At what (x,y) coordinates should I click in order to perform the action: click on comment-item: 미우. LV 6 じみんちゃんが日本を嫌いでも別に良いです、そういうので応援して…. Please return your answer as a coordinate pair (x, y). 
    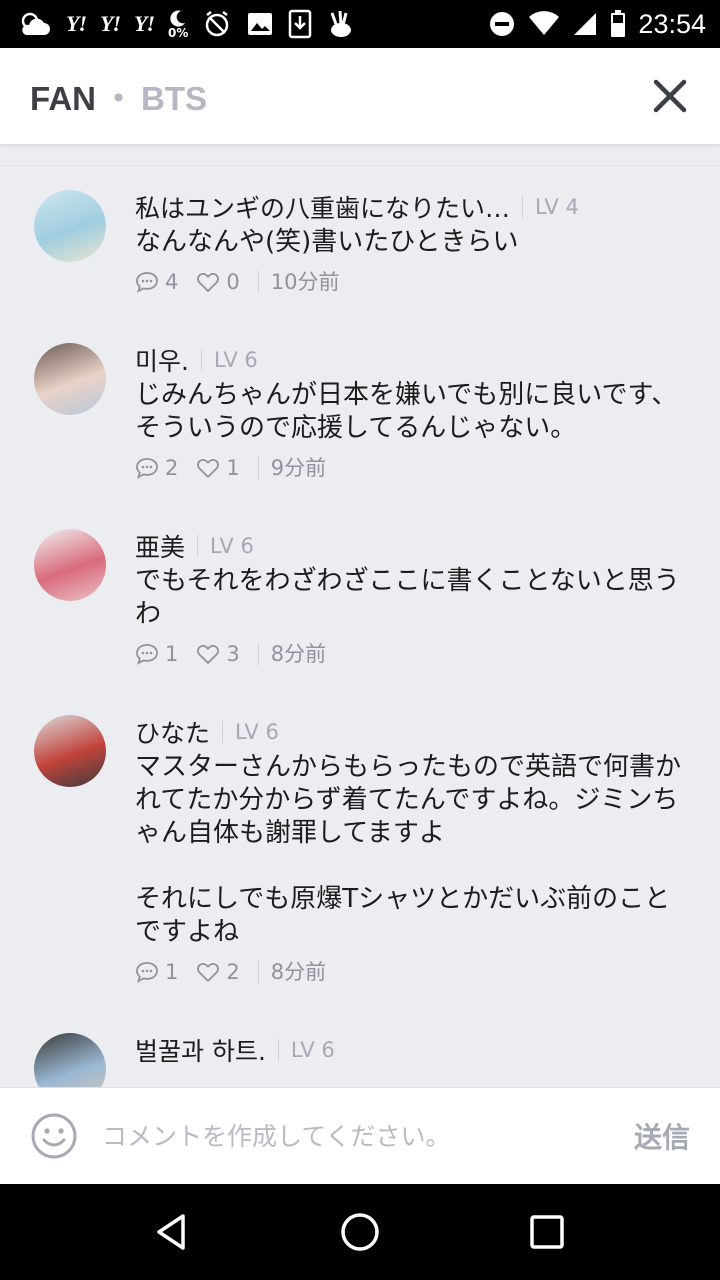
    Looking at the image, I should click on (360, 390).